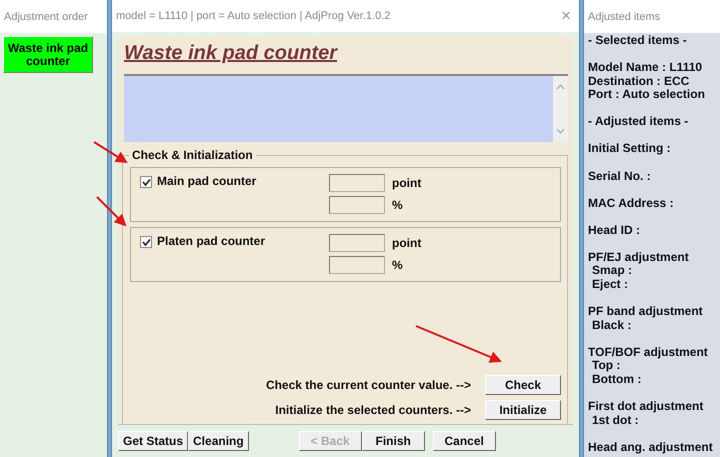 Image resolution: width=720 pixels, height=457 pixels. What do you see at coordinates (631, 203) in the screenshot?
I see `info-line: MAC Address :` at bounding box center [631, 203].